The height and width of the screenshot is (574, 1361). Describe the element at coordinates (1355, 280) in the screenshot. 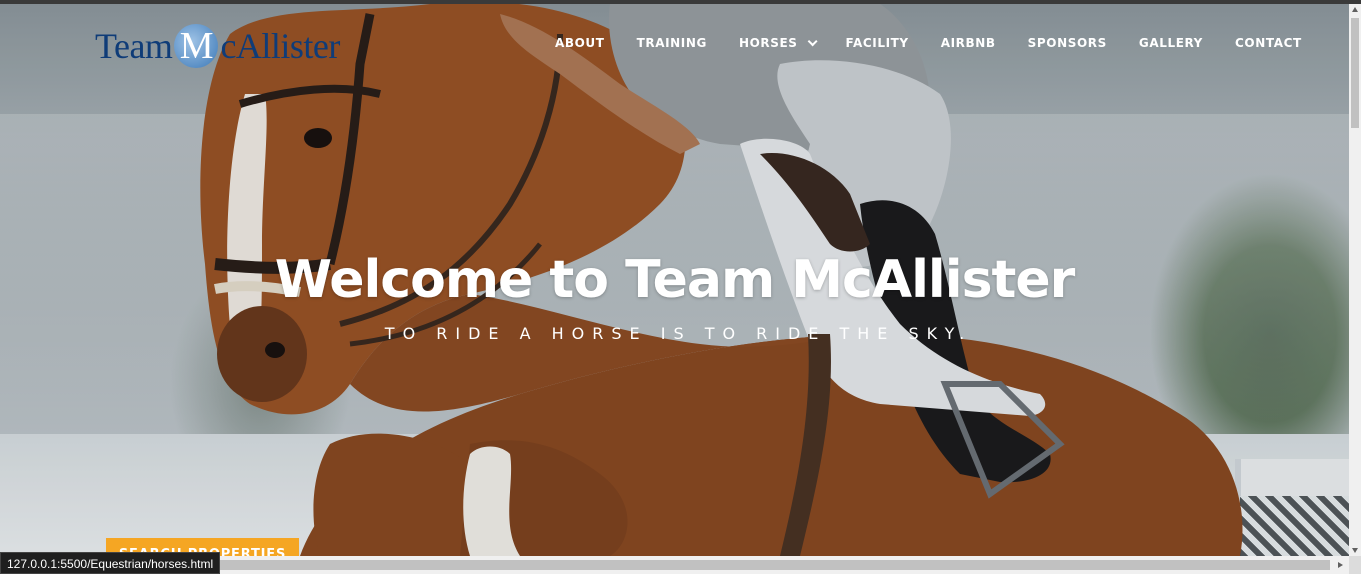

I see `vertical-scrollbar` at that location.